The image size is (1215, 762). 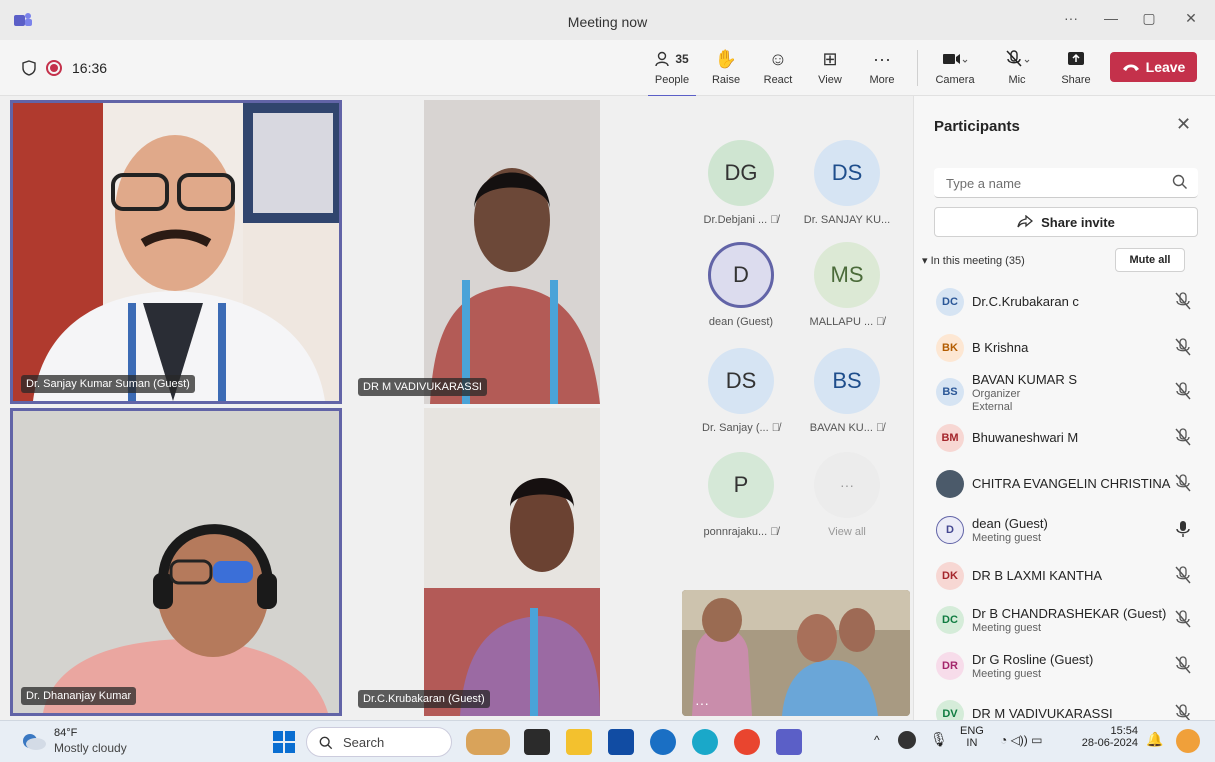 I want to click on close-icon: ✕, so click(x=1183, y=124).